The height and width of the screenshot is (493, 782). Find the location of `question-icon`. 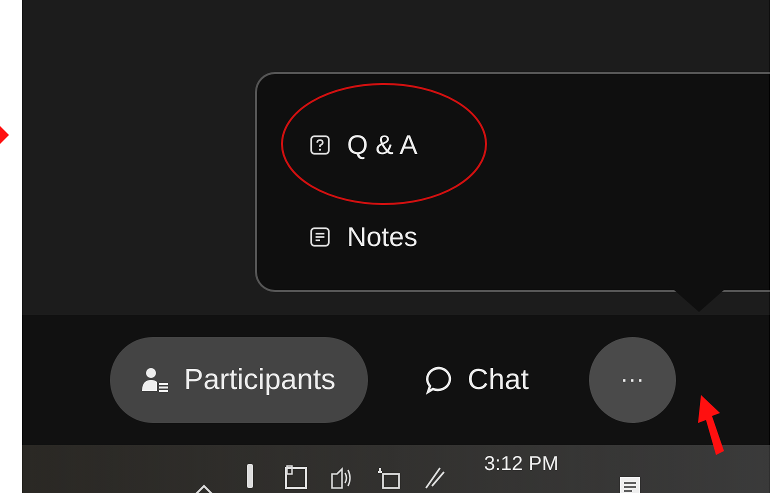

question-icon is located at coordinates (320, 145).